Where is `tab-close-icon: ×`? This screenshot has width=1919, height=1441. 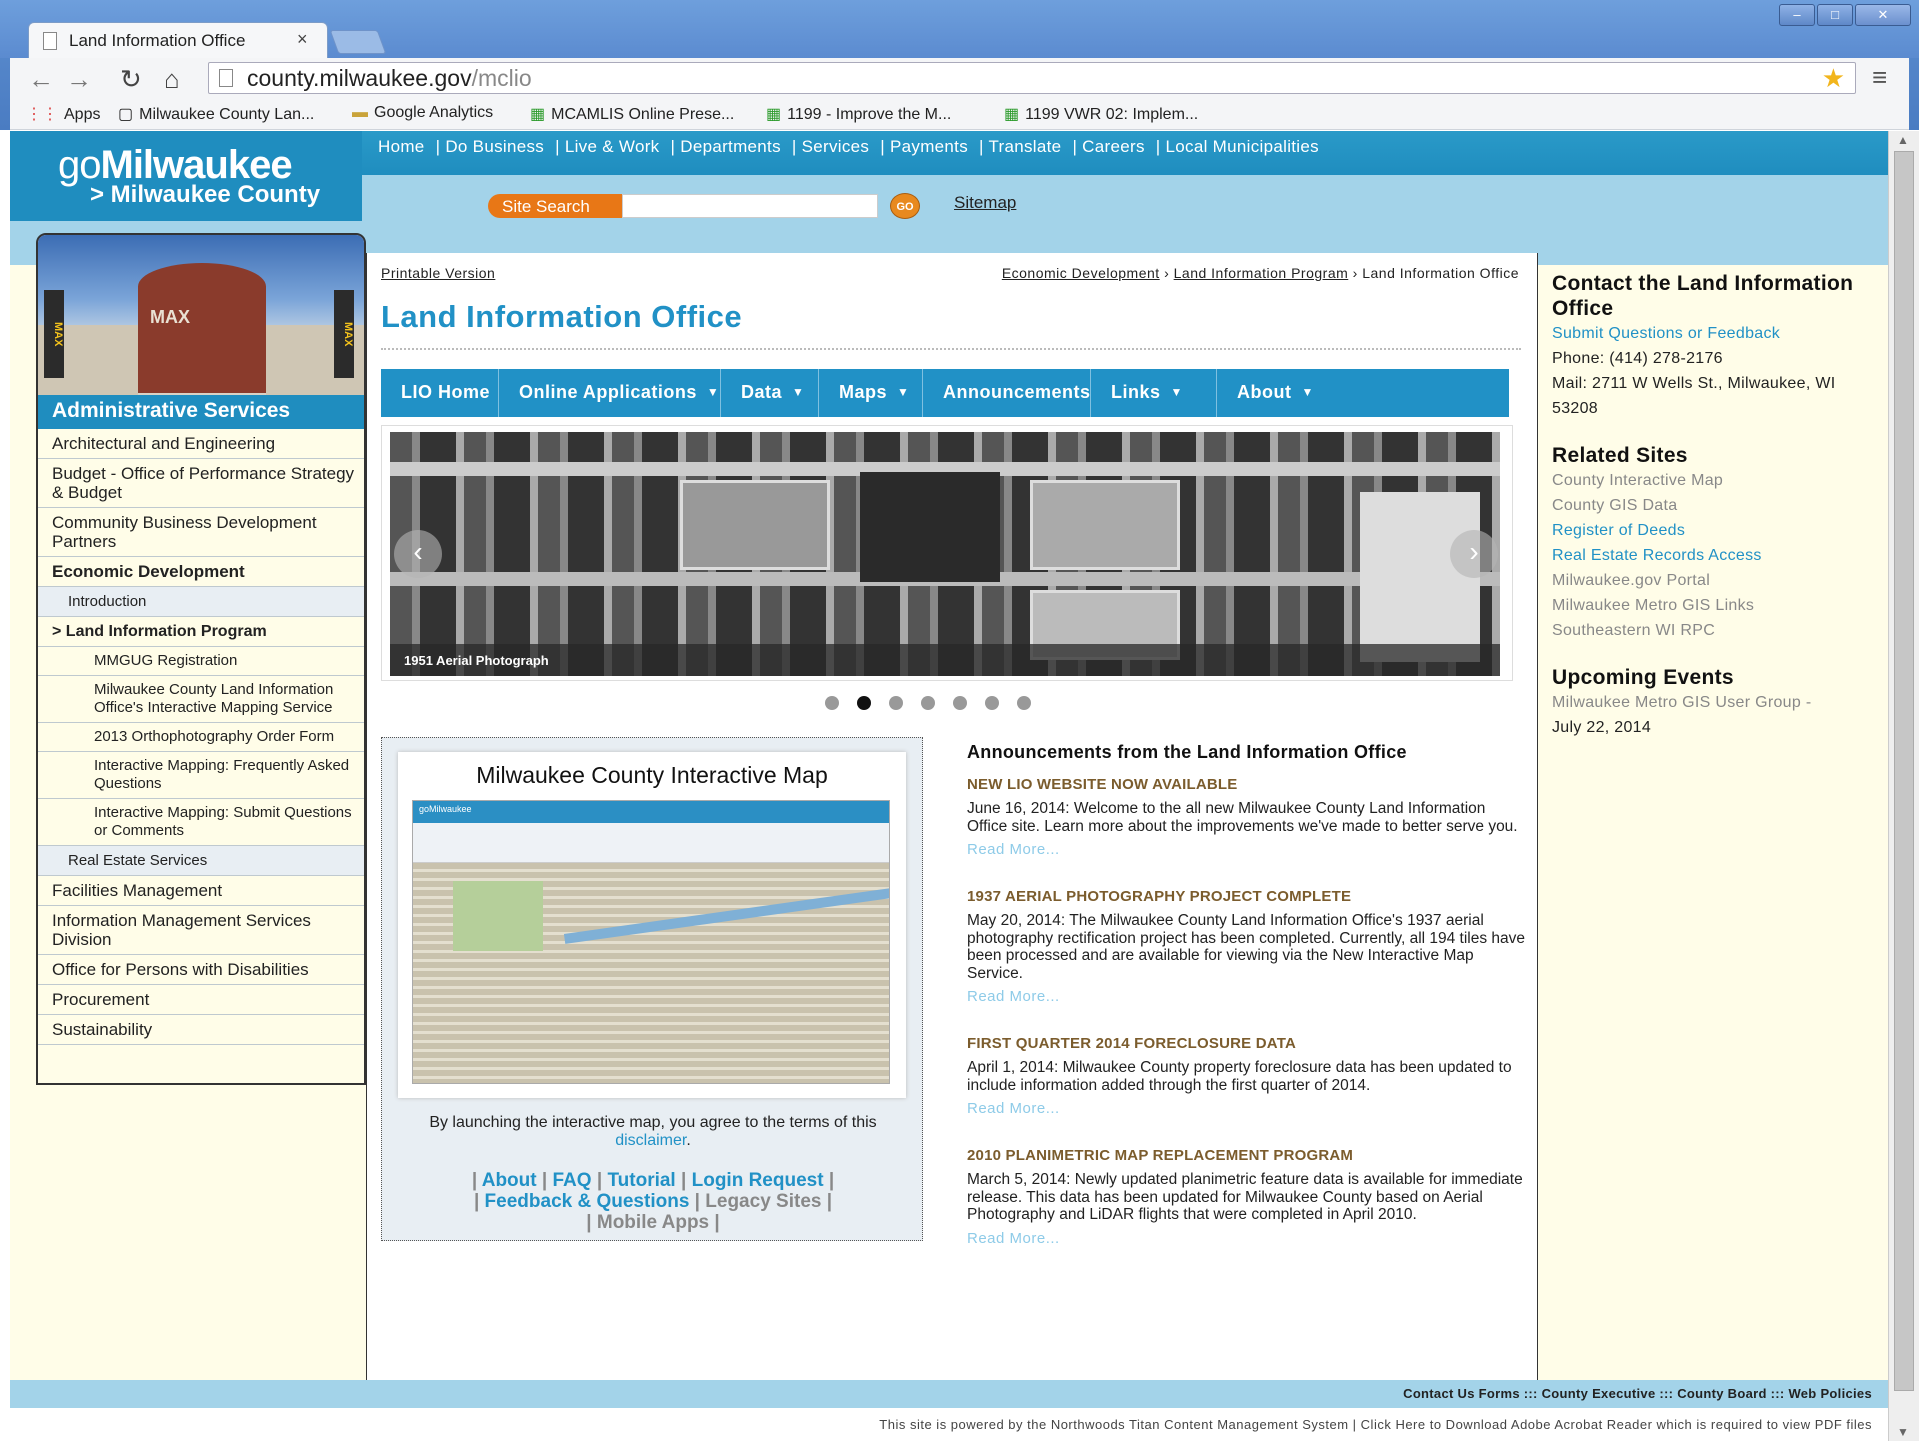 tab-close-icon: × is located at coordinates (302, 39).